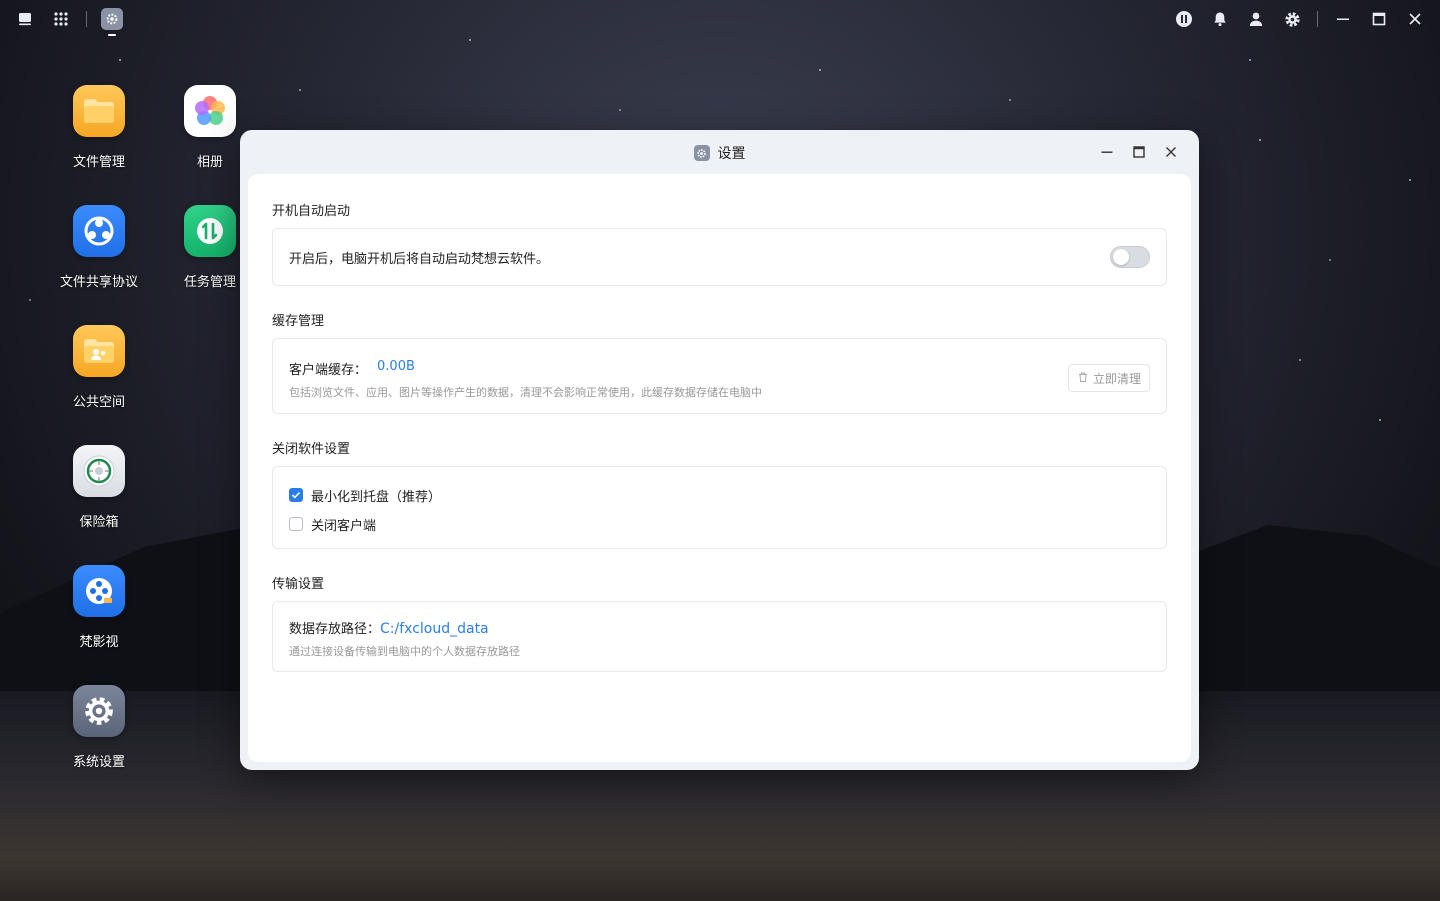 This screenshot has height=901, width=1440. I want to click on clear-cache-label: 立即清理, so click(1116, 378).